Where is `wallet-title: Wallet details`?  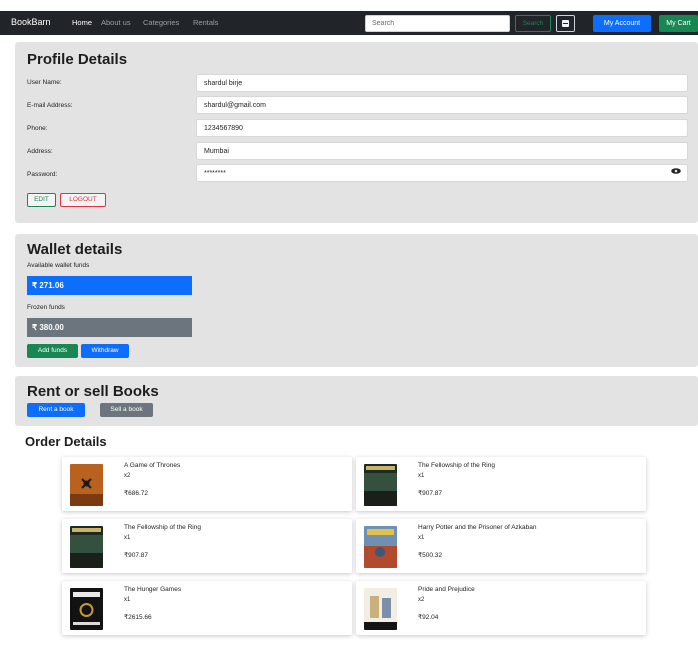
wallet-title: Wallet details is located at coordinates (75, 249).